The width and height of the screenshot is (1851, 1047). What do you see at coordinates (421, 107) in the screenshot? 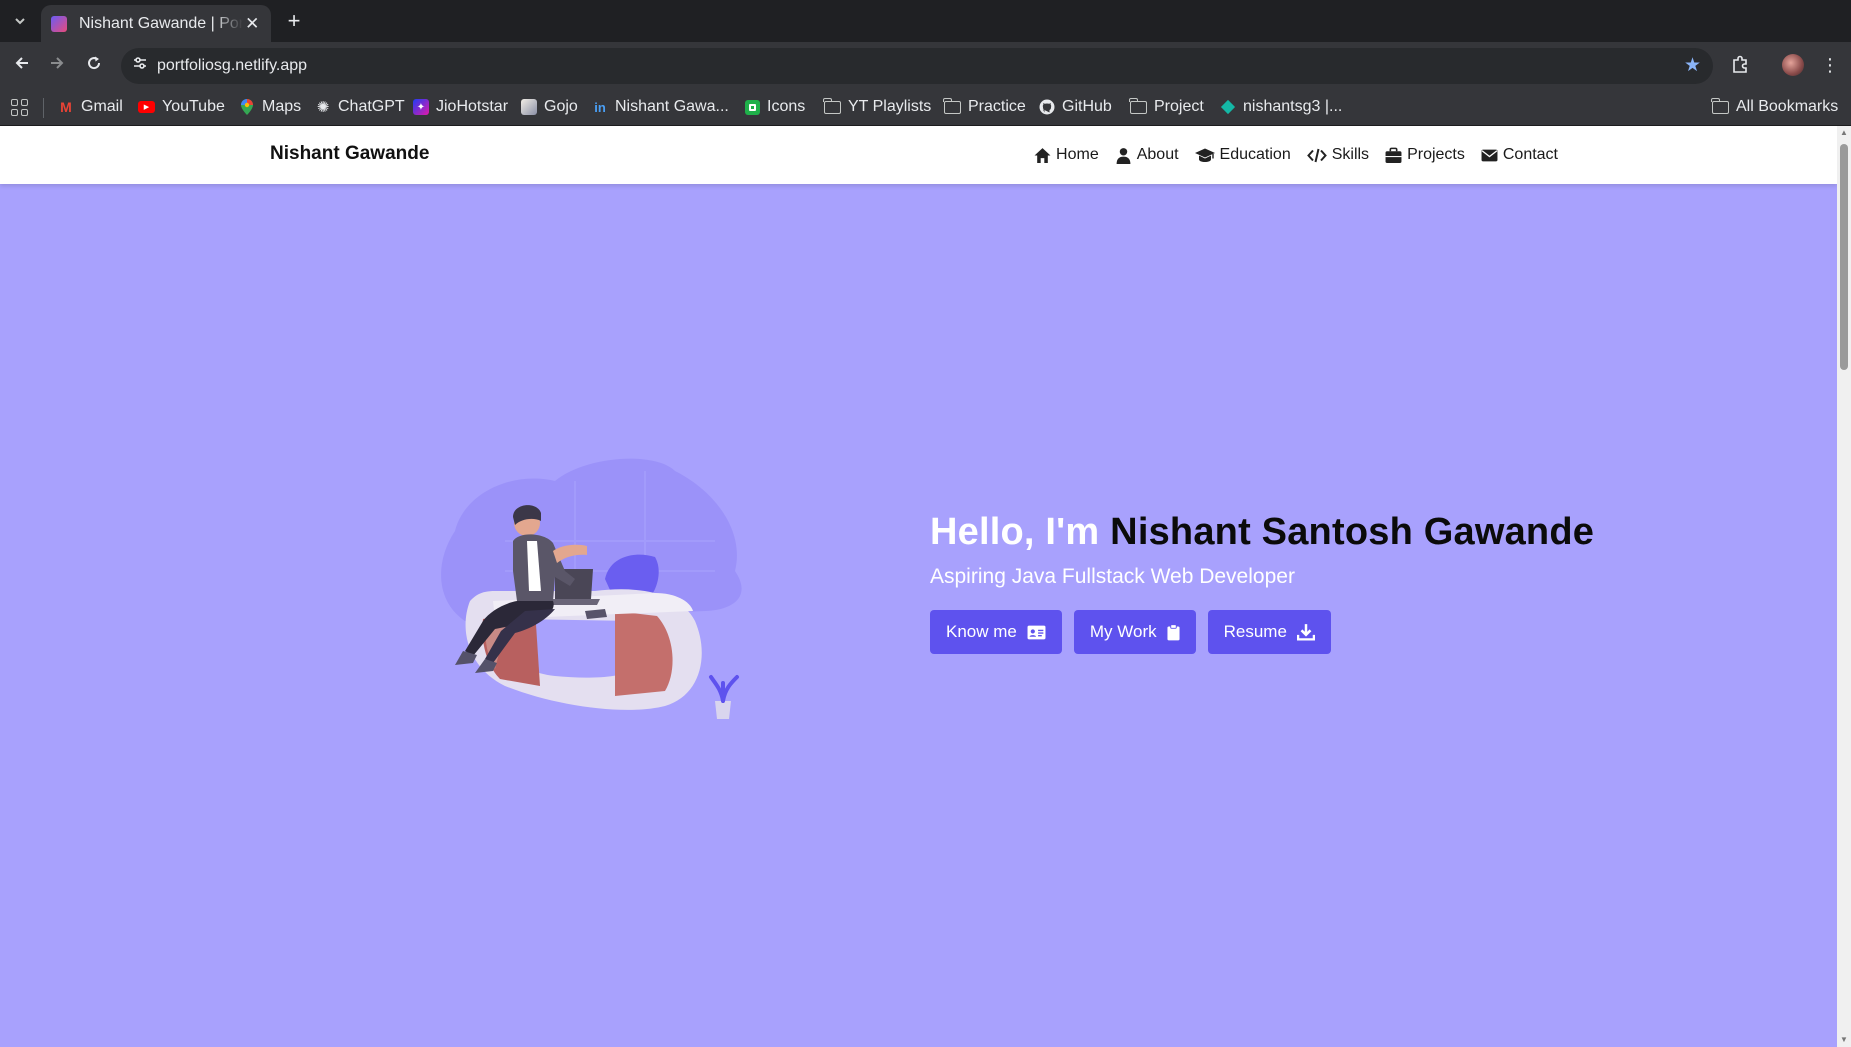
I see `jiohotstar-icon: ✦` at bounding box center [421, 107].